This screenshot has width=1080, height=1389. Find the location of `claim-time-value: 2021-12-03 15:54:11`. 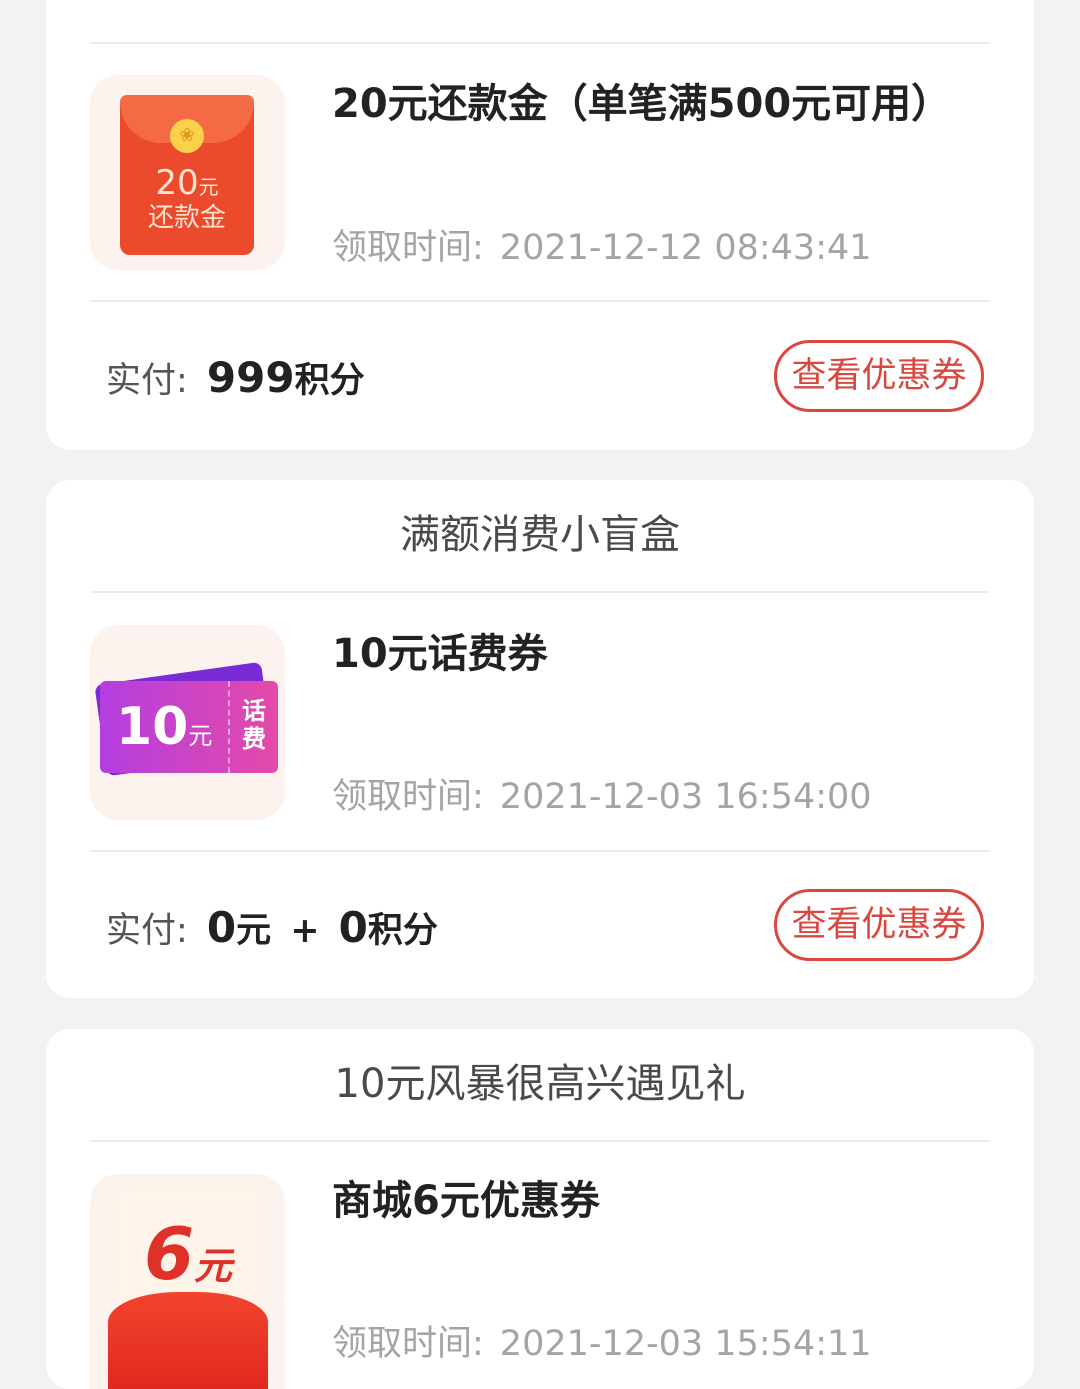

claim-time-value: 2021-12-03 15:54:11 is located at coordinates (685, 1344).